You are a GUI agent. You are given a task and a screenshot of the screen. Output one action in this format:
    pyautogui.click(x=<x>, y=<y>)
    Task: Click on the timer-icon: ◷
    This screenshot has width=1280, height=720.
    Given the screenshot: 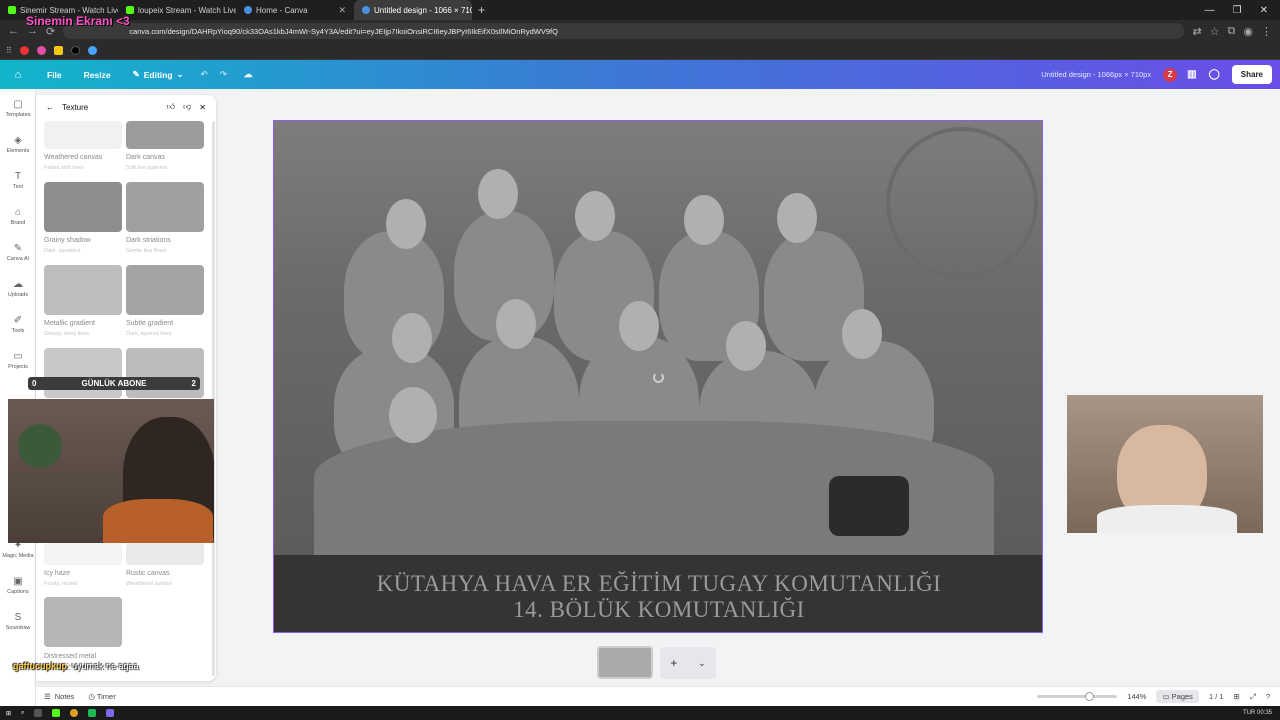 What is the action you would take?
    pyautogui.click(x=91, y=696)
    